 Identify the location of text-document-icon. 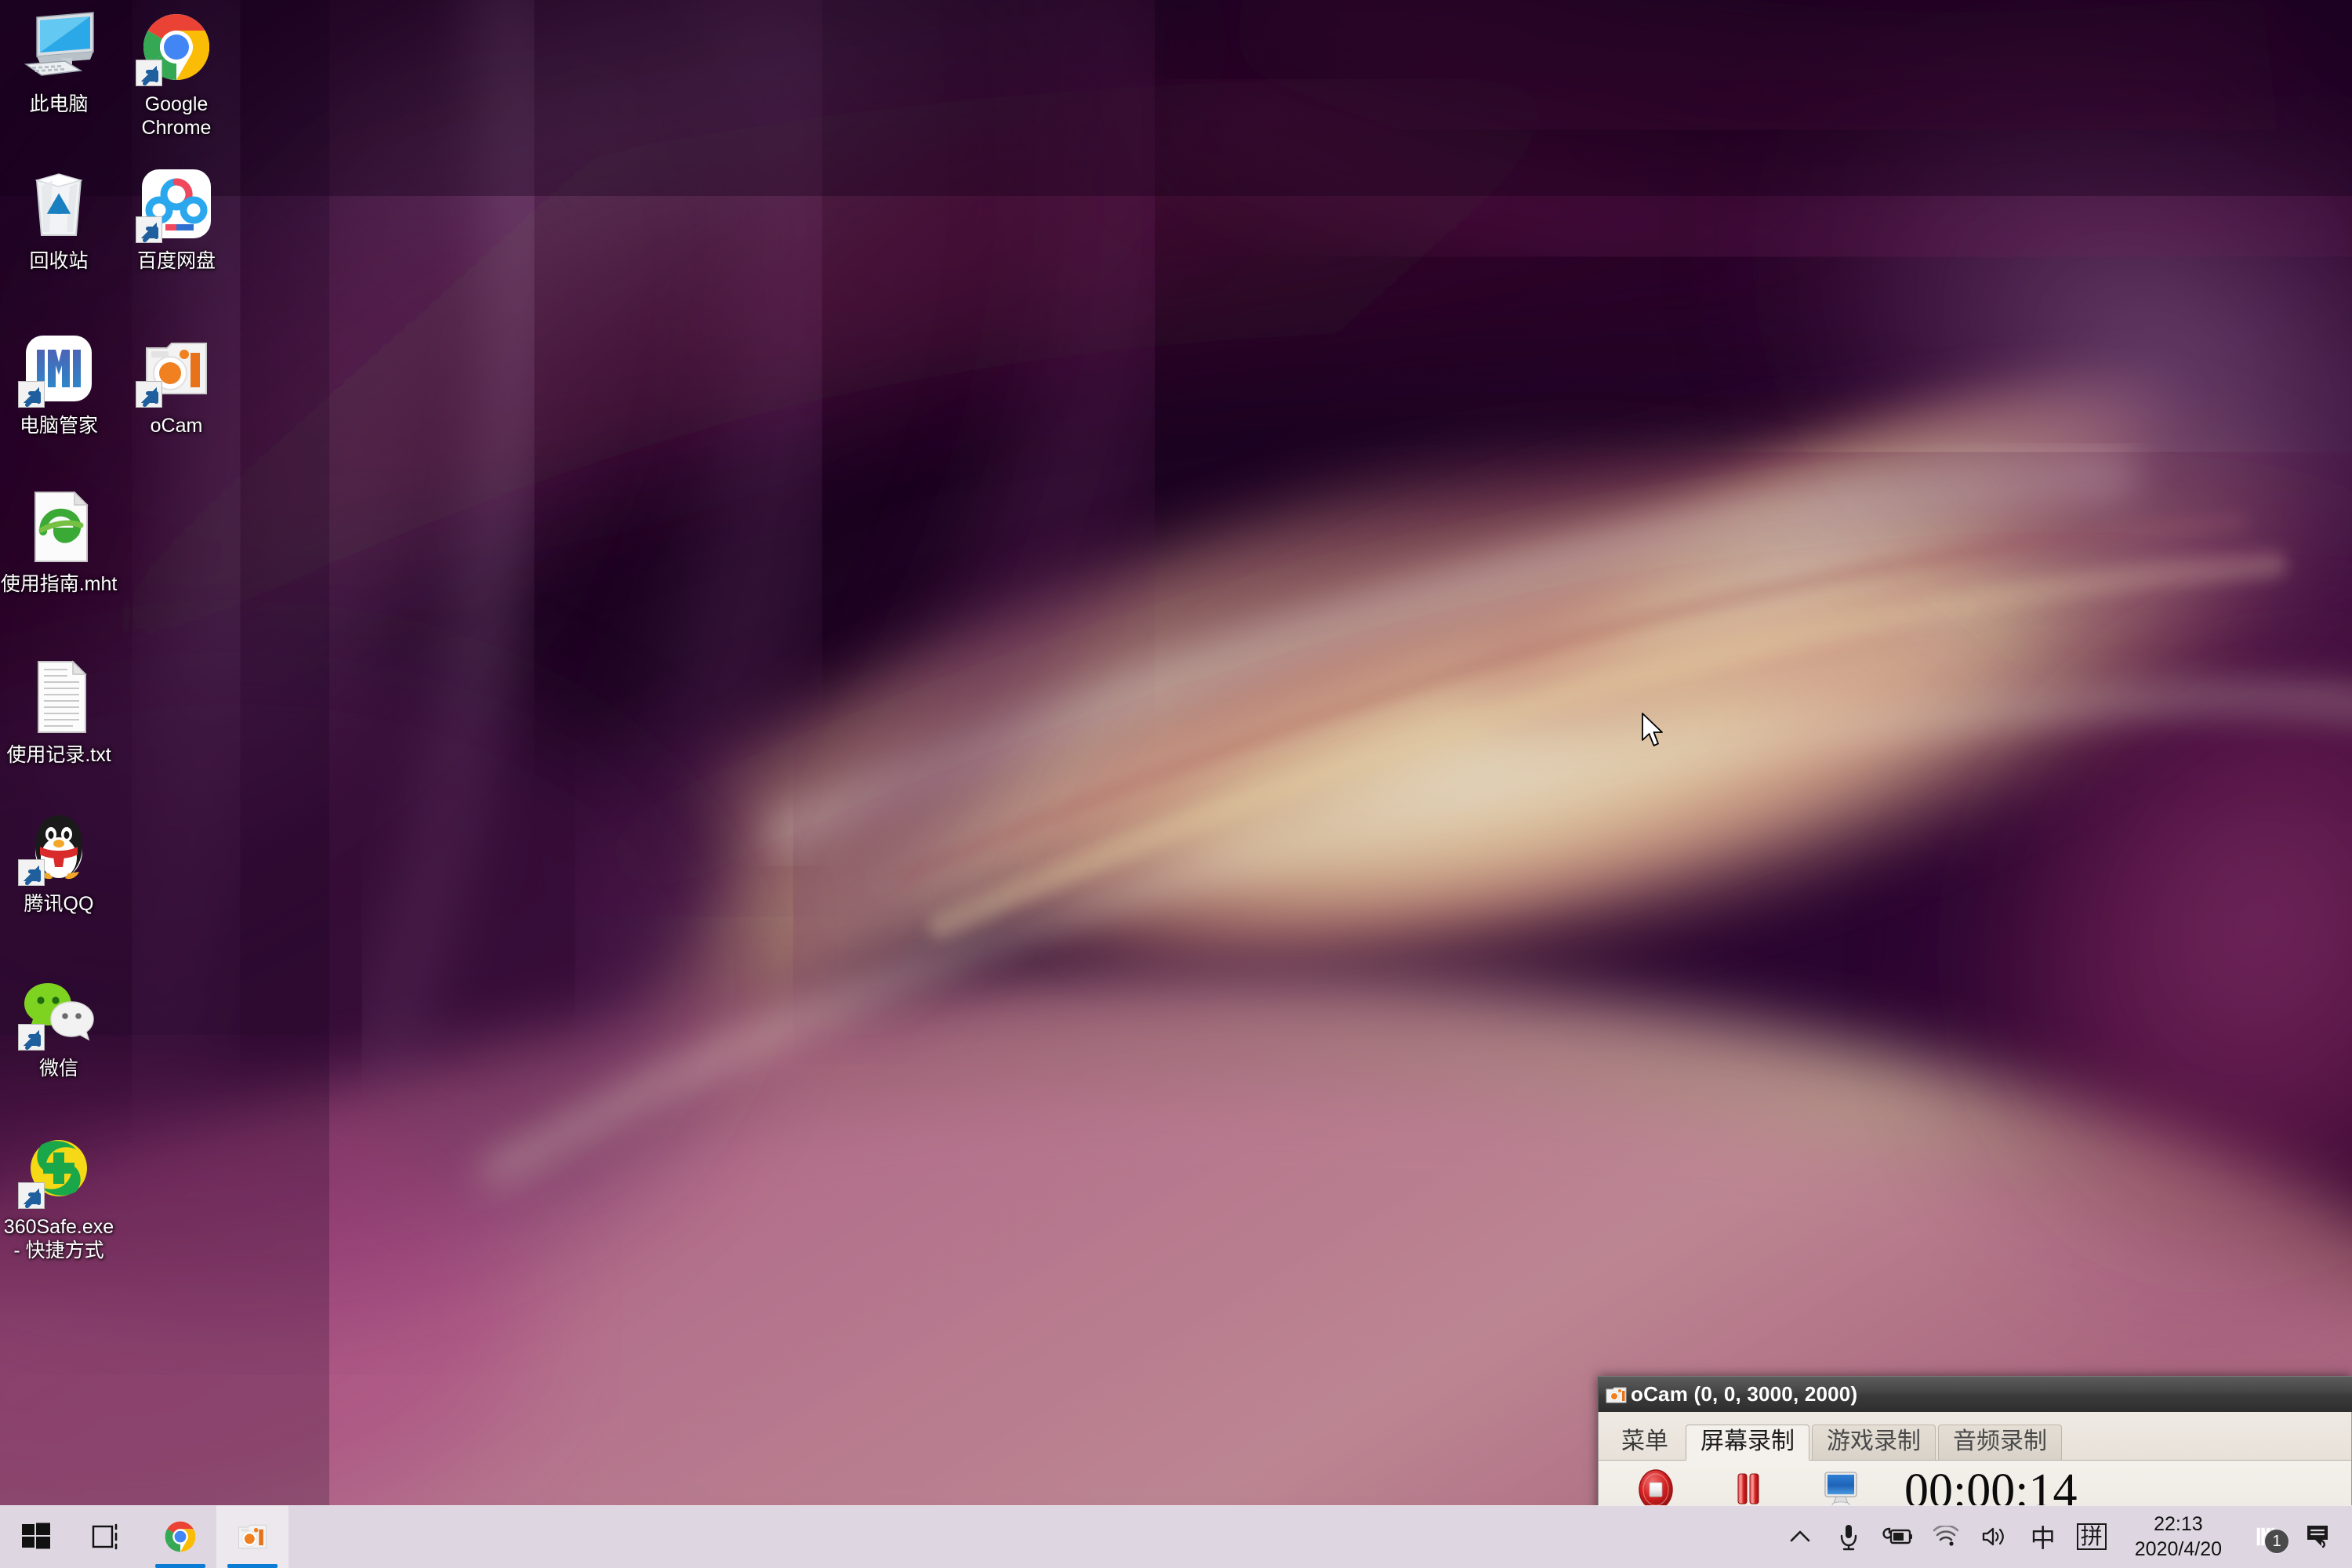
(59, 698).